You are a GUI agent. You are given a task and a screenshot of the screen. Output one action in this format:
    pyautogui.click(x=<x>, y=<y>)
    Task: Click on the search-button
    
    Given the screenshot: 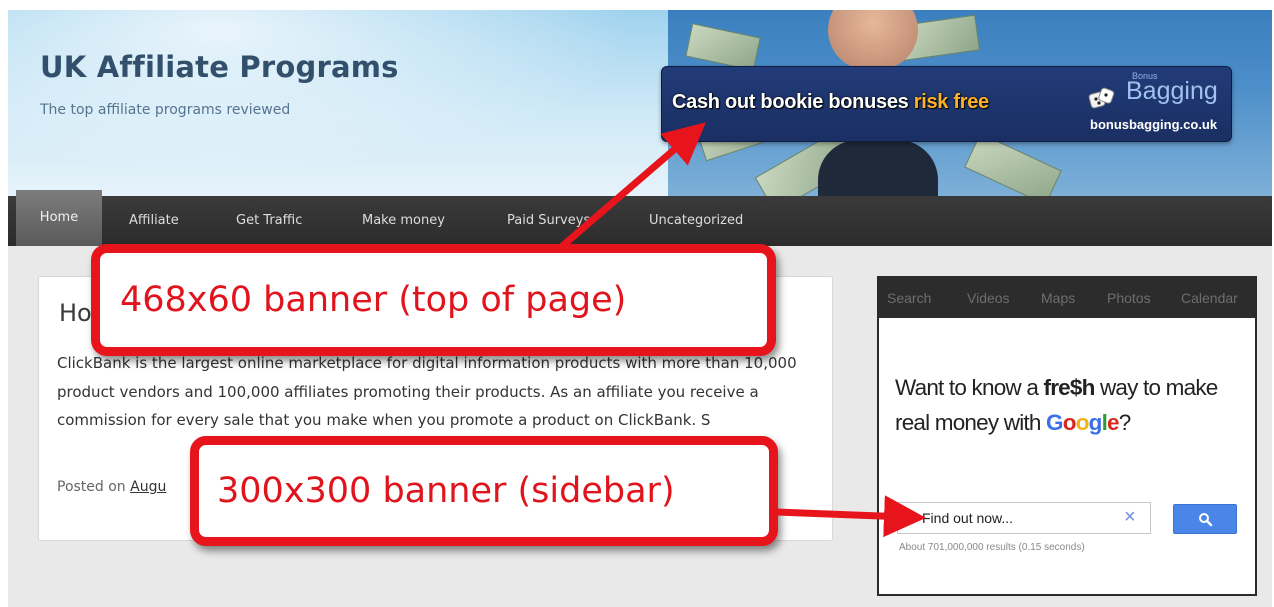 What is the action you would take?
    pyautogui.click(x=1205, y=519)
    